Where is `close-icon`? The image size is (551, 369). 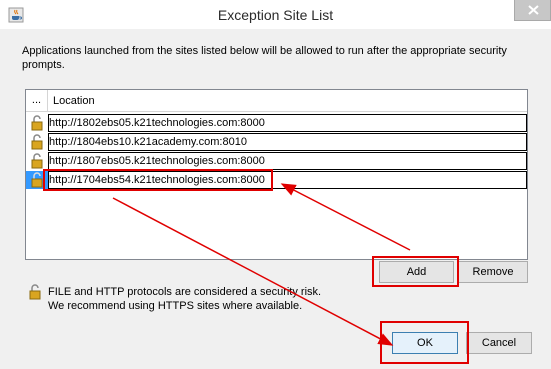 close-icon is located at coordinates (533, 10).